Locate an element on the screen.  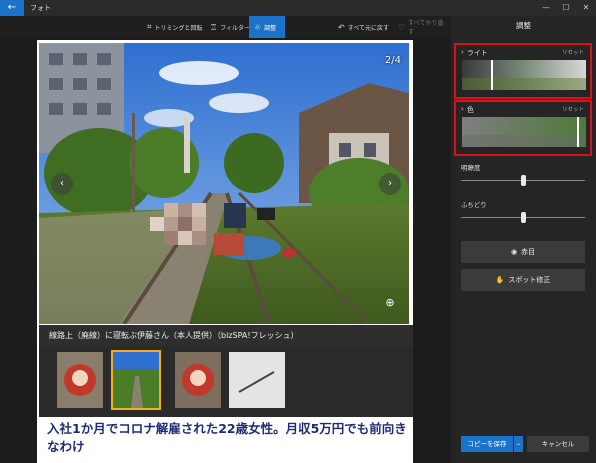
adjust-tab: ☼ 調整 is located at coordinates (267, 27).